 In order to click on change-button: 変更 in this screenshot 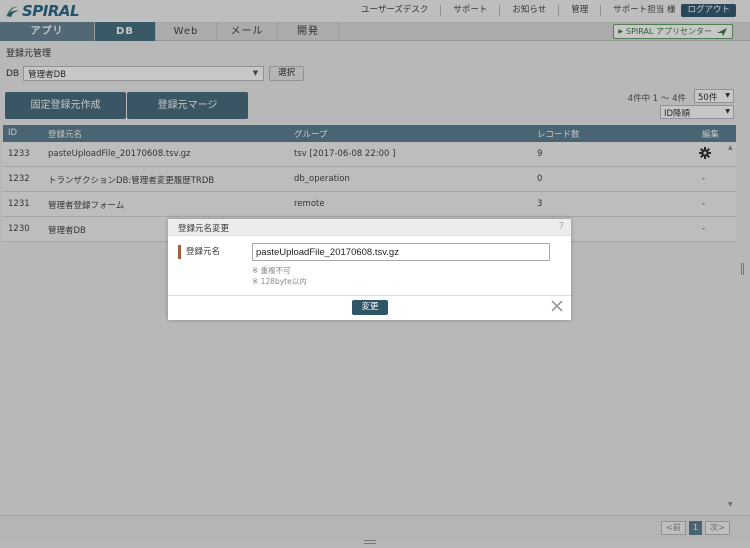, I will do `click(370, 307)`.